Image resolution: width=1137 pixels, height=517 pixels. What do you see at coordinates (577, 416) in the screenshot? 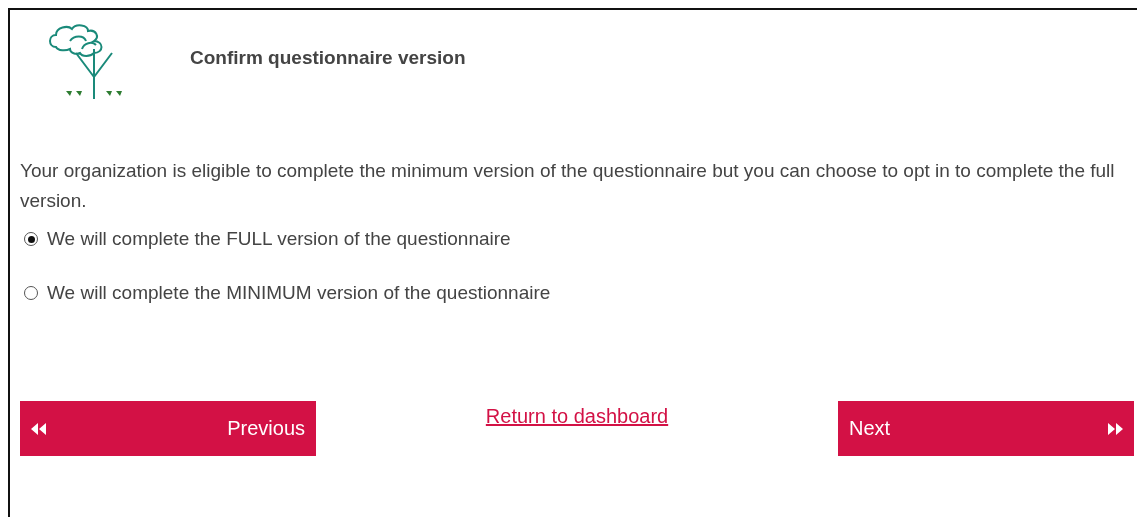
I see `dashboard-link: Return to dashboard` at bounding box center [577, 416].